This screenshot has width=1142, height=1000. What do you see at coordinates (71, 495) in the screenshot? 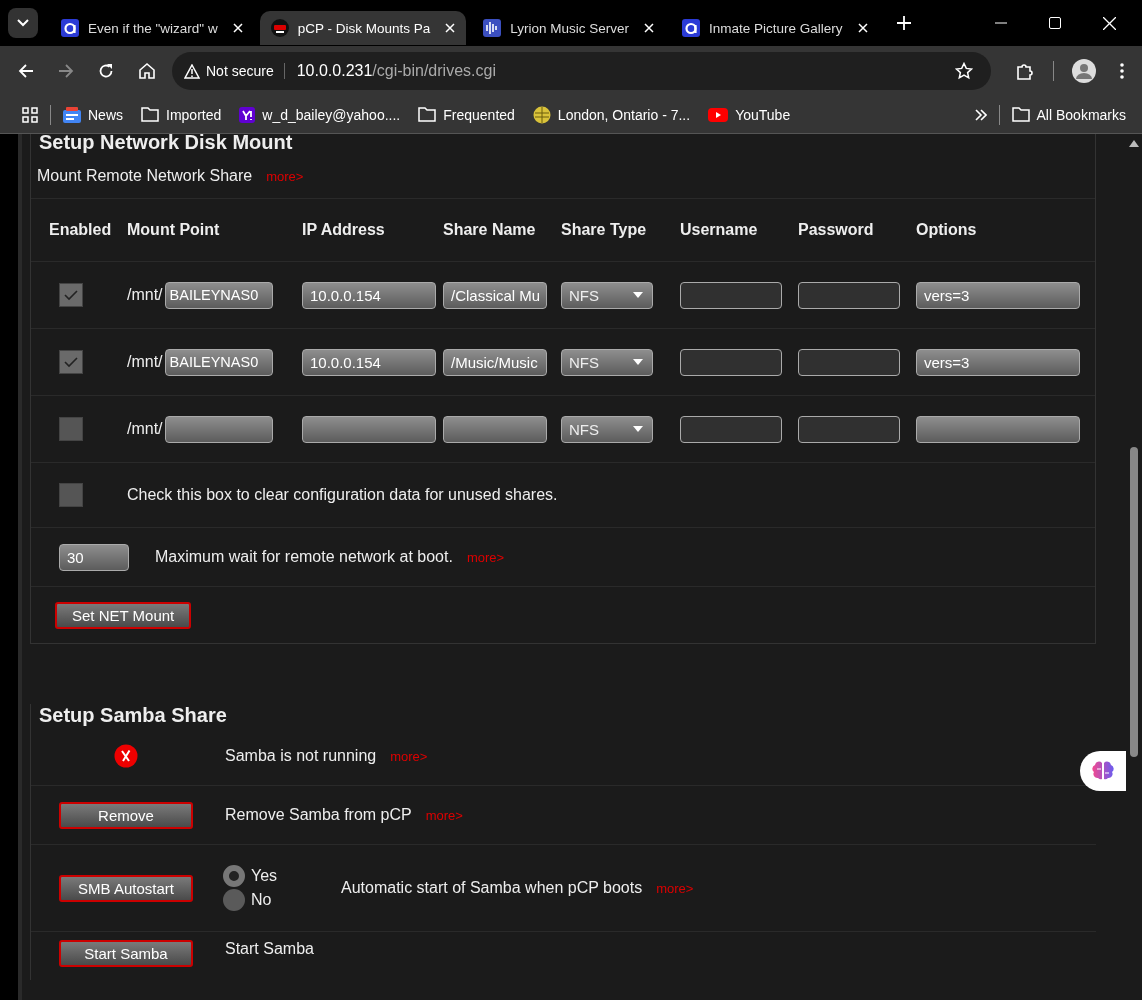
I see `clear-unused-checkbox` at bounding box center [71, 495].